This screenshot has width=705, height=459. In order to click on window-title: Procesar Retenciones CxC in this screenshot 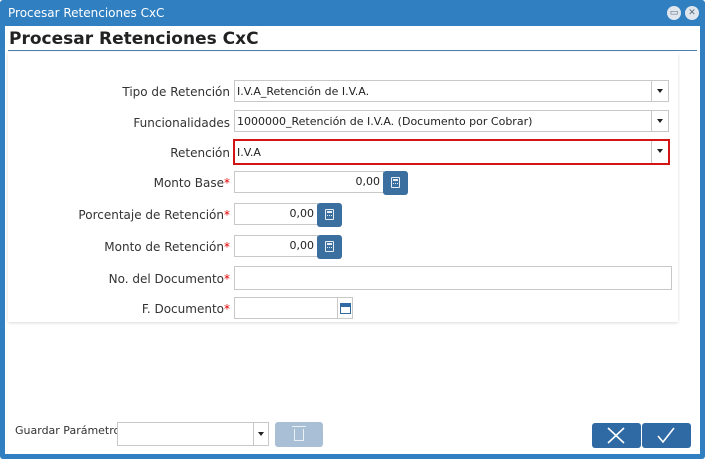, I will do `click(86, 13)`.